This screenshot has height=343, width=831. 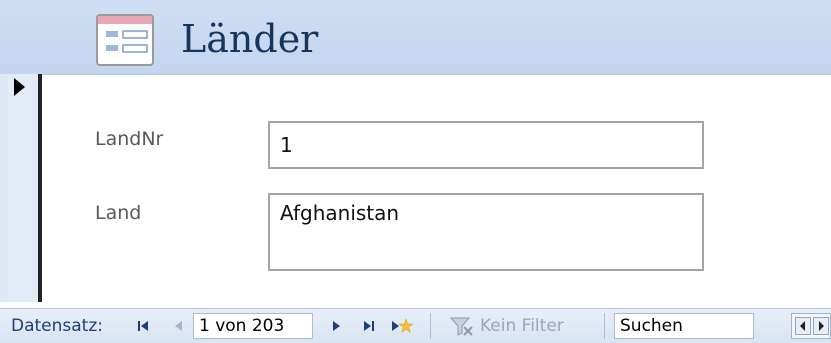 What do you see at coordinates (803, 328) in the screenshot?
I see `scroll-left-icon` at bounding box center [803, 328].